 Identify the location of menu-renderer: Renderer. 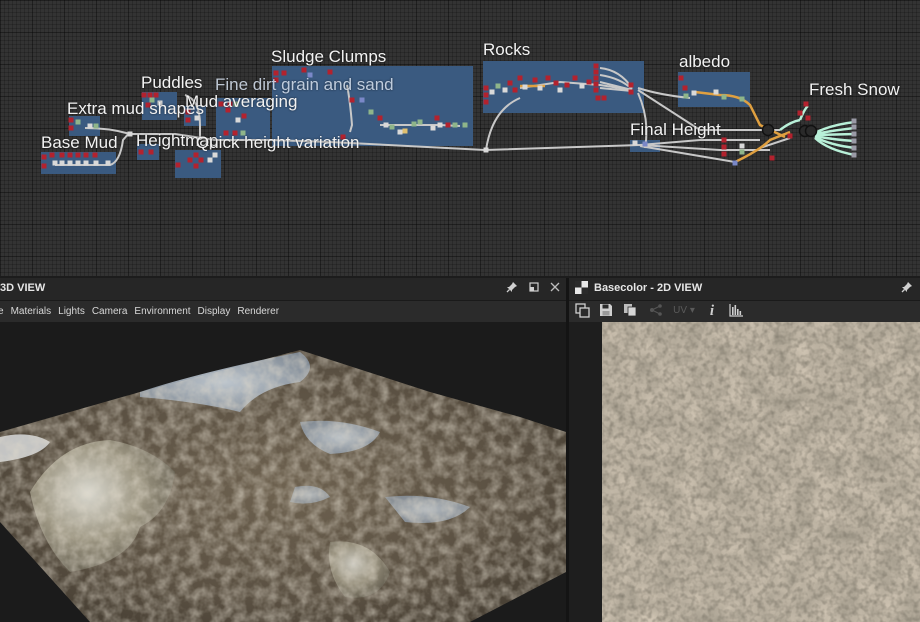
(258, 311).